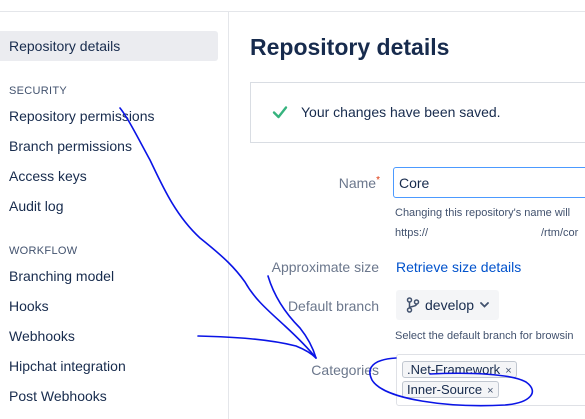  Describe the element at coordinates (280, 112) in the screenshot. I see `check-icon` at that location.